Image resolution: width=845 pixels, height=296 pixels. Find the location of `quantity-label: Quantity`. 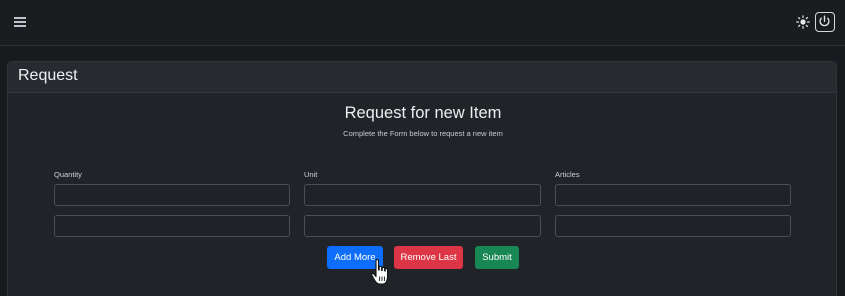

quantity-label: Quantity is located at coordinates (68, 174).